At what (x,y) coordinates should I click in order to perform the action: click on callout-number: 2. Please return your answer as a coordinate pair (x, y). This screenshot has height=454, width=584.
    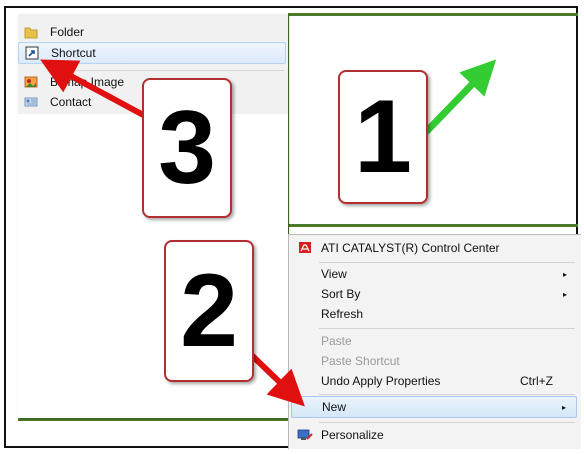
    Looking at the image, I should click on (209, 310).